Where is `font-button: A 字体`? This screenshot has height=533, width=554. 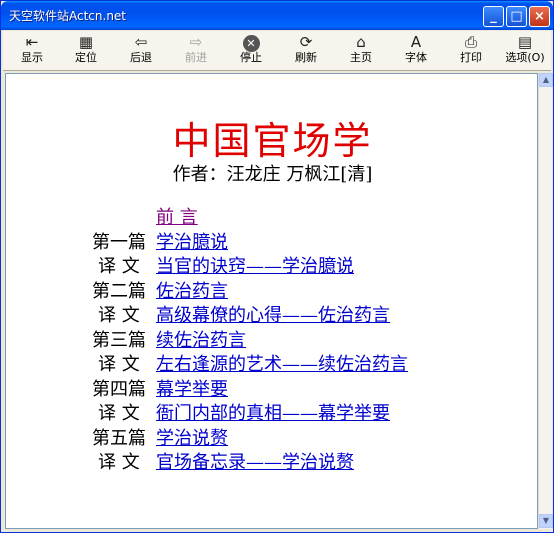 font-button: A 字体 is located at coordinates (416, 51).